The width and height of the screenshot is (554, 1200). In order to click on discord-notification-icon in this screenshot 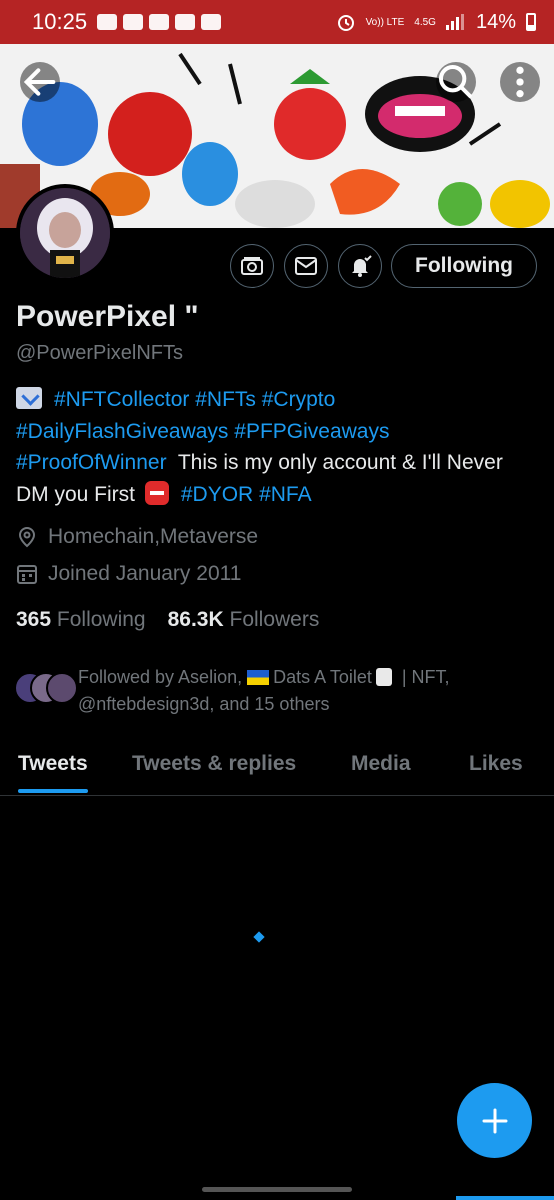, I will do `click(211, 22)`.